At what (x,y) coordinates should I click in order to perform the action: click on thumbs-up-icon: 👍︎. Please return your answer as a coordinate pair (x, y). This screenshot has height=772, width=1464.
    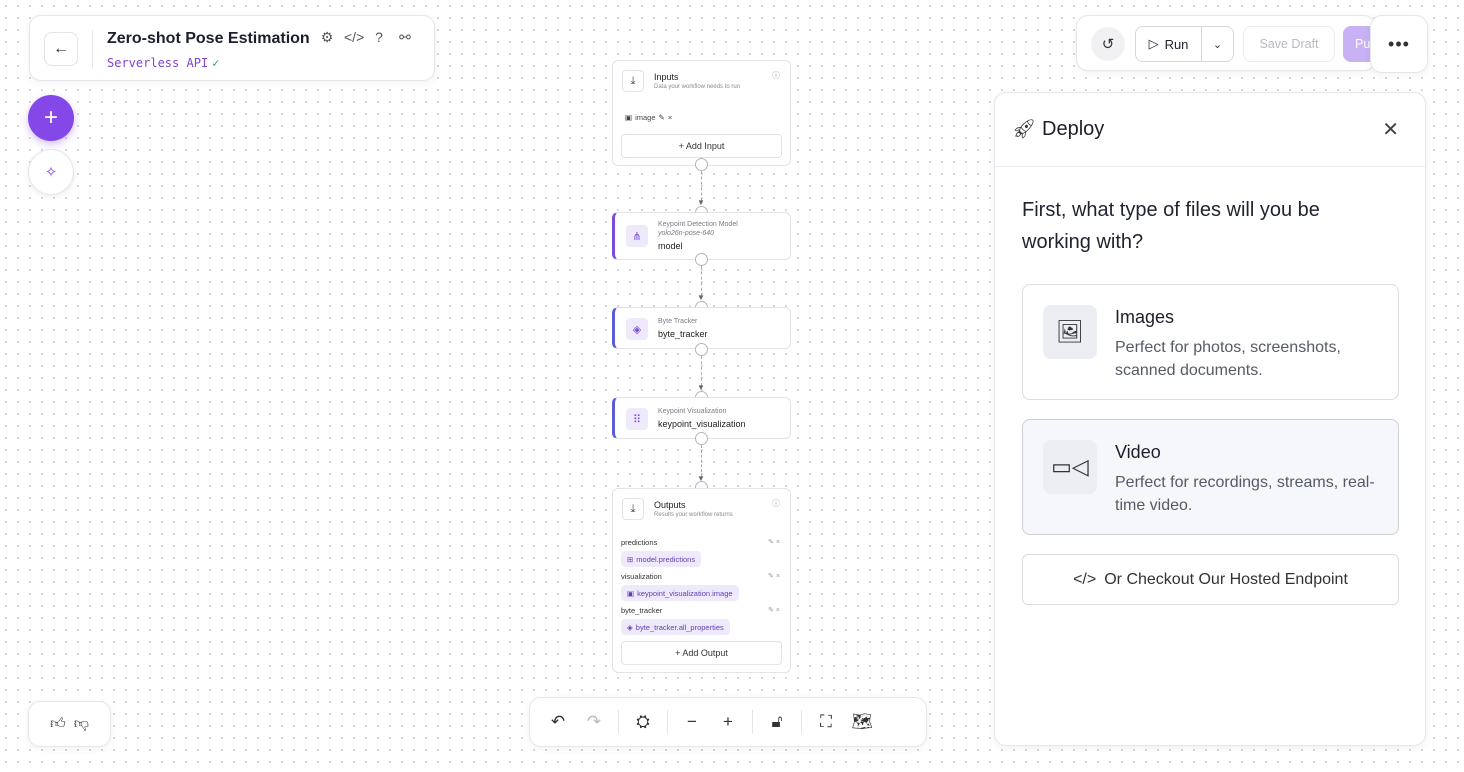
    Looking at the image, I should click on (58, 724).